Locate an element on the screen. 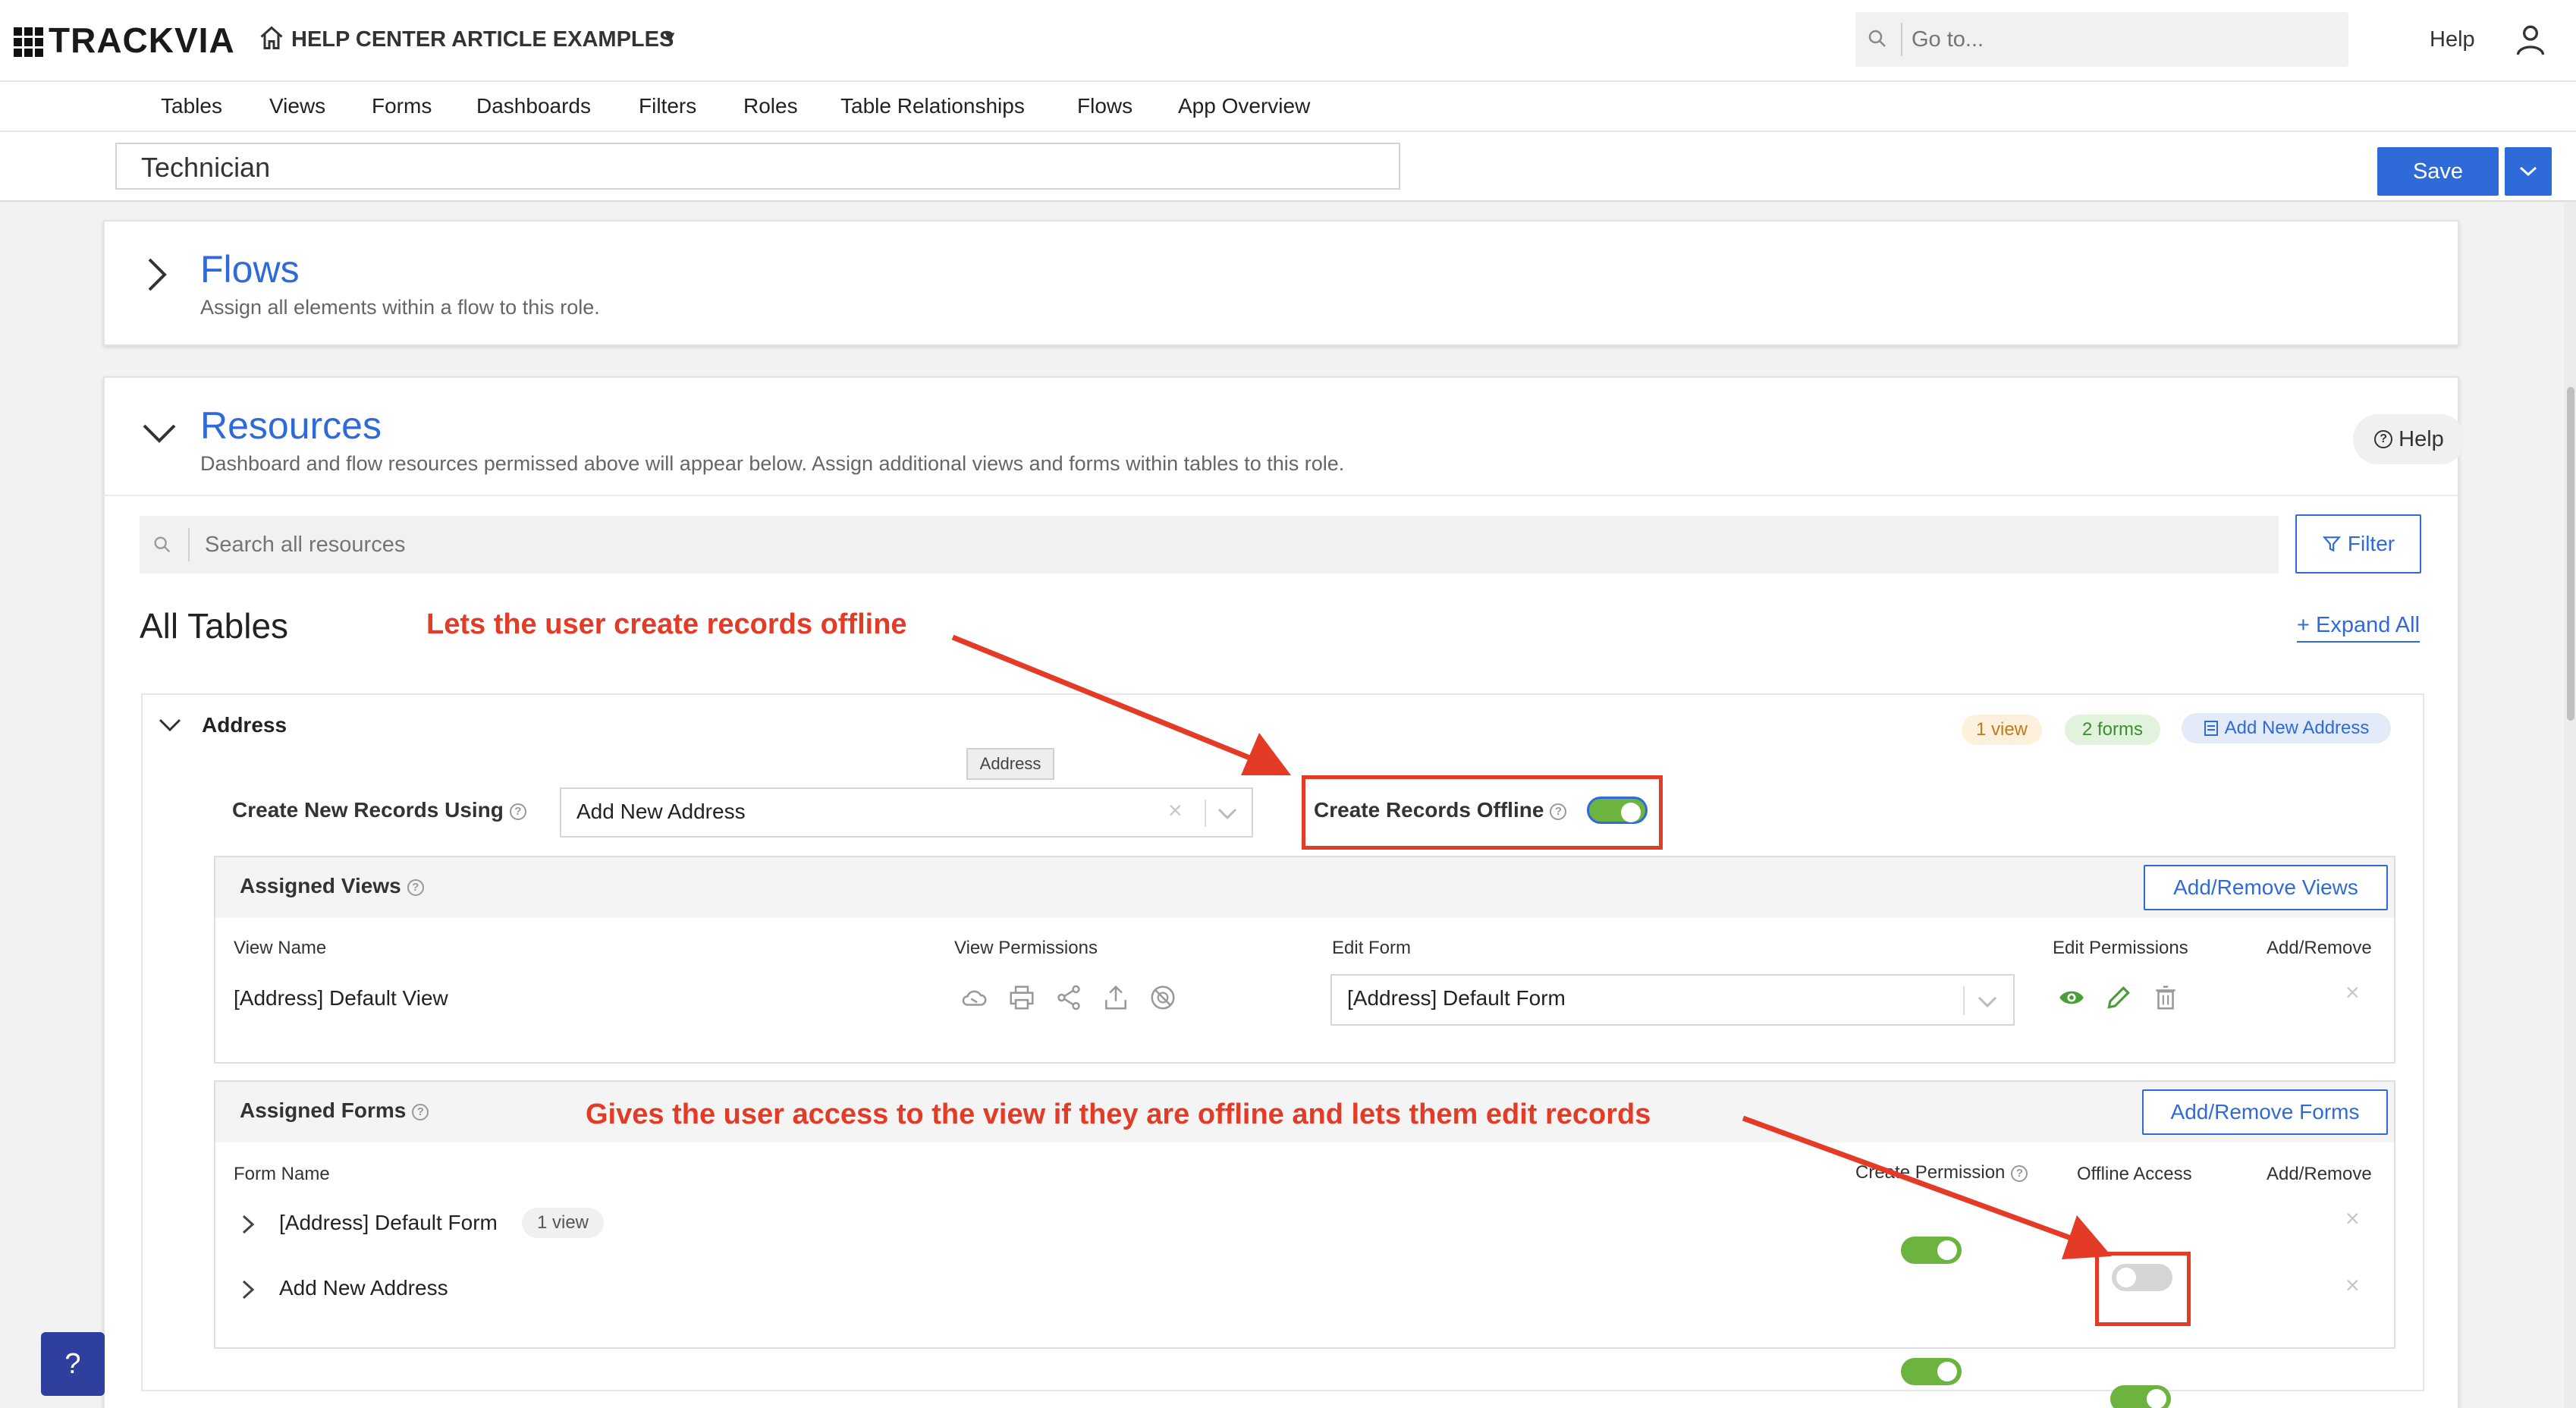  cloud-offline-icon is located at coordinates (974, 997).